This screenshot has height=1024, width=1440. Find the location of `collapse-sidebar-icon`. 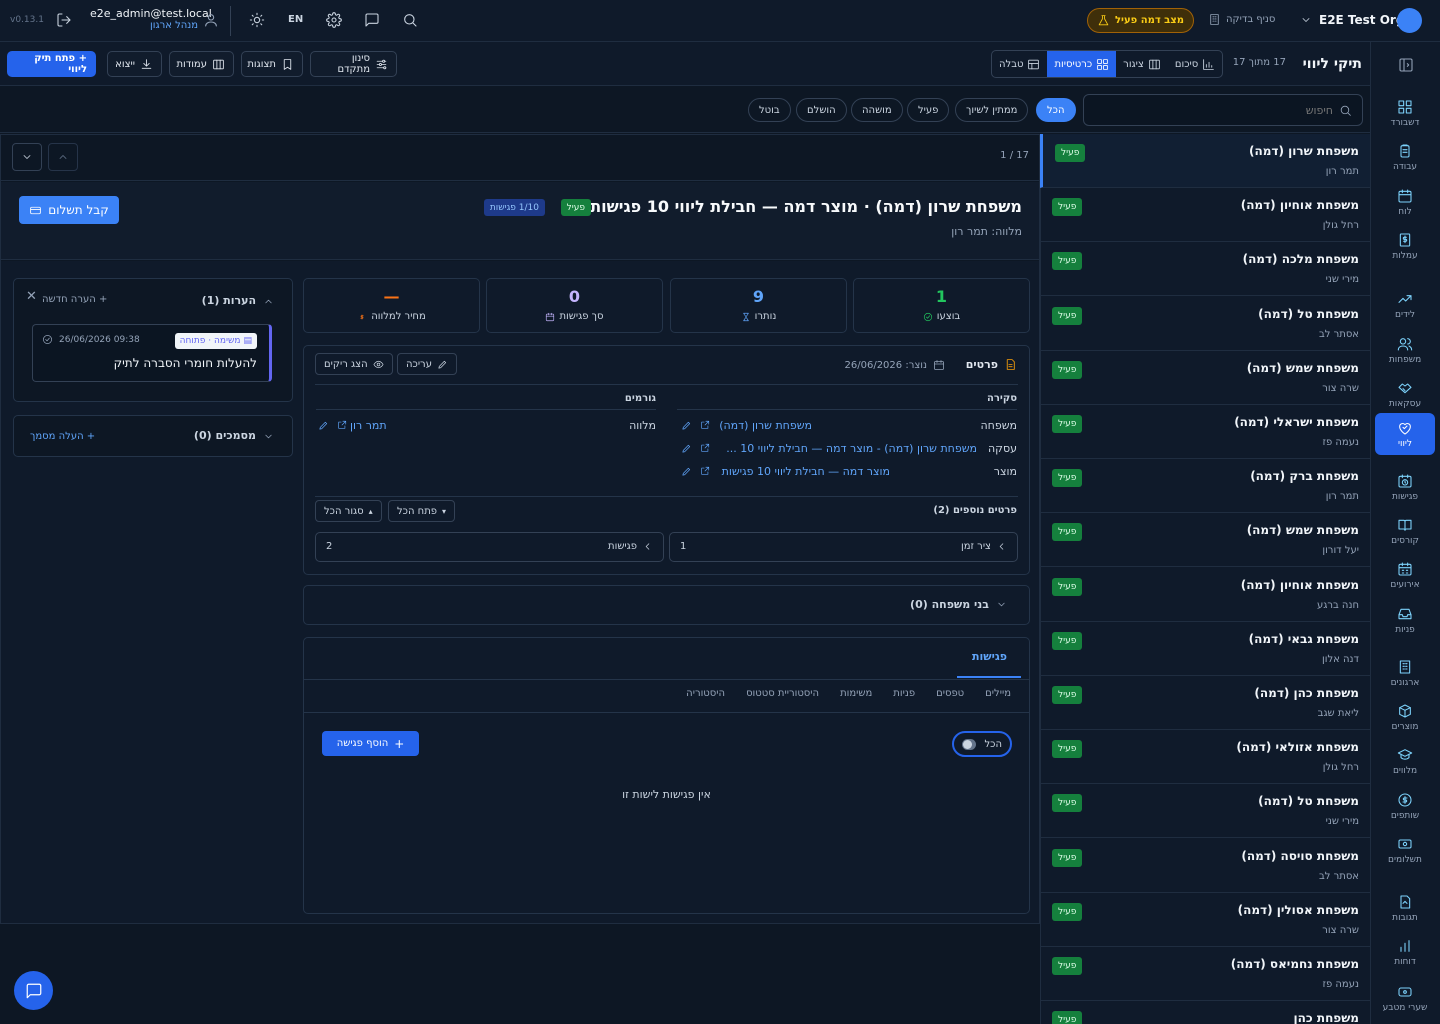

collapse-sidebar-icon is located at coordinates (1406, 65).